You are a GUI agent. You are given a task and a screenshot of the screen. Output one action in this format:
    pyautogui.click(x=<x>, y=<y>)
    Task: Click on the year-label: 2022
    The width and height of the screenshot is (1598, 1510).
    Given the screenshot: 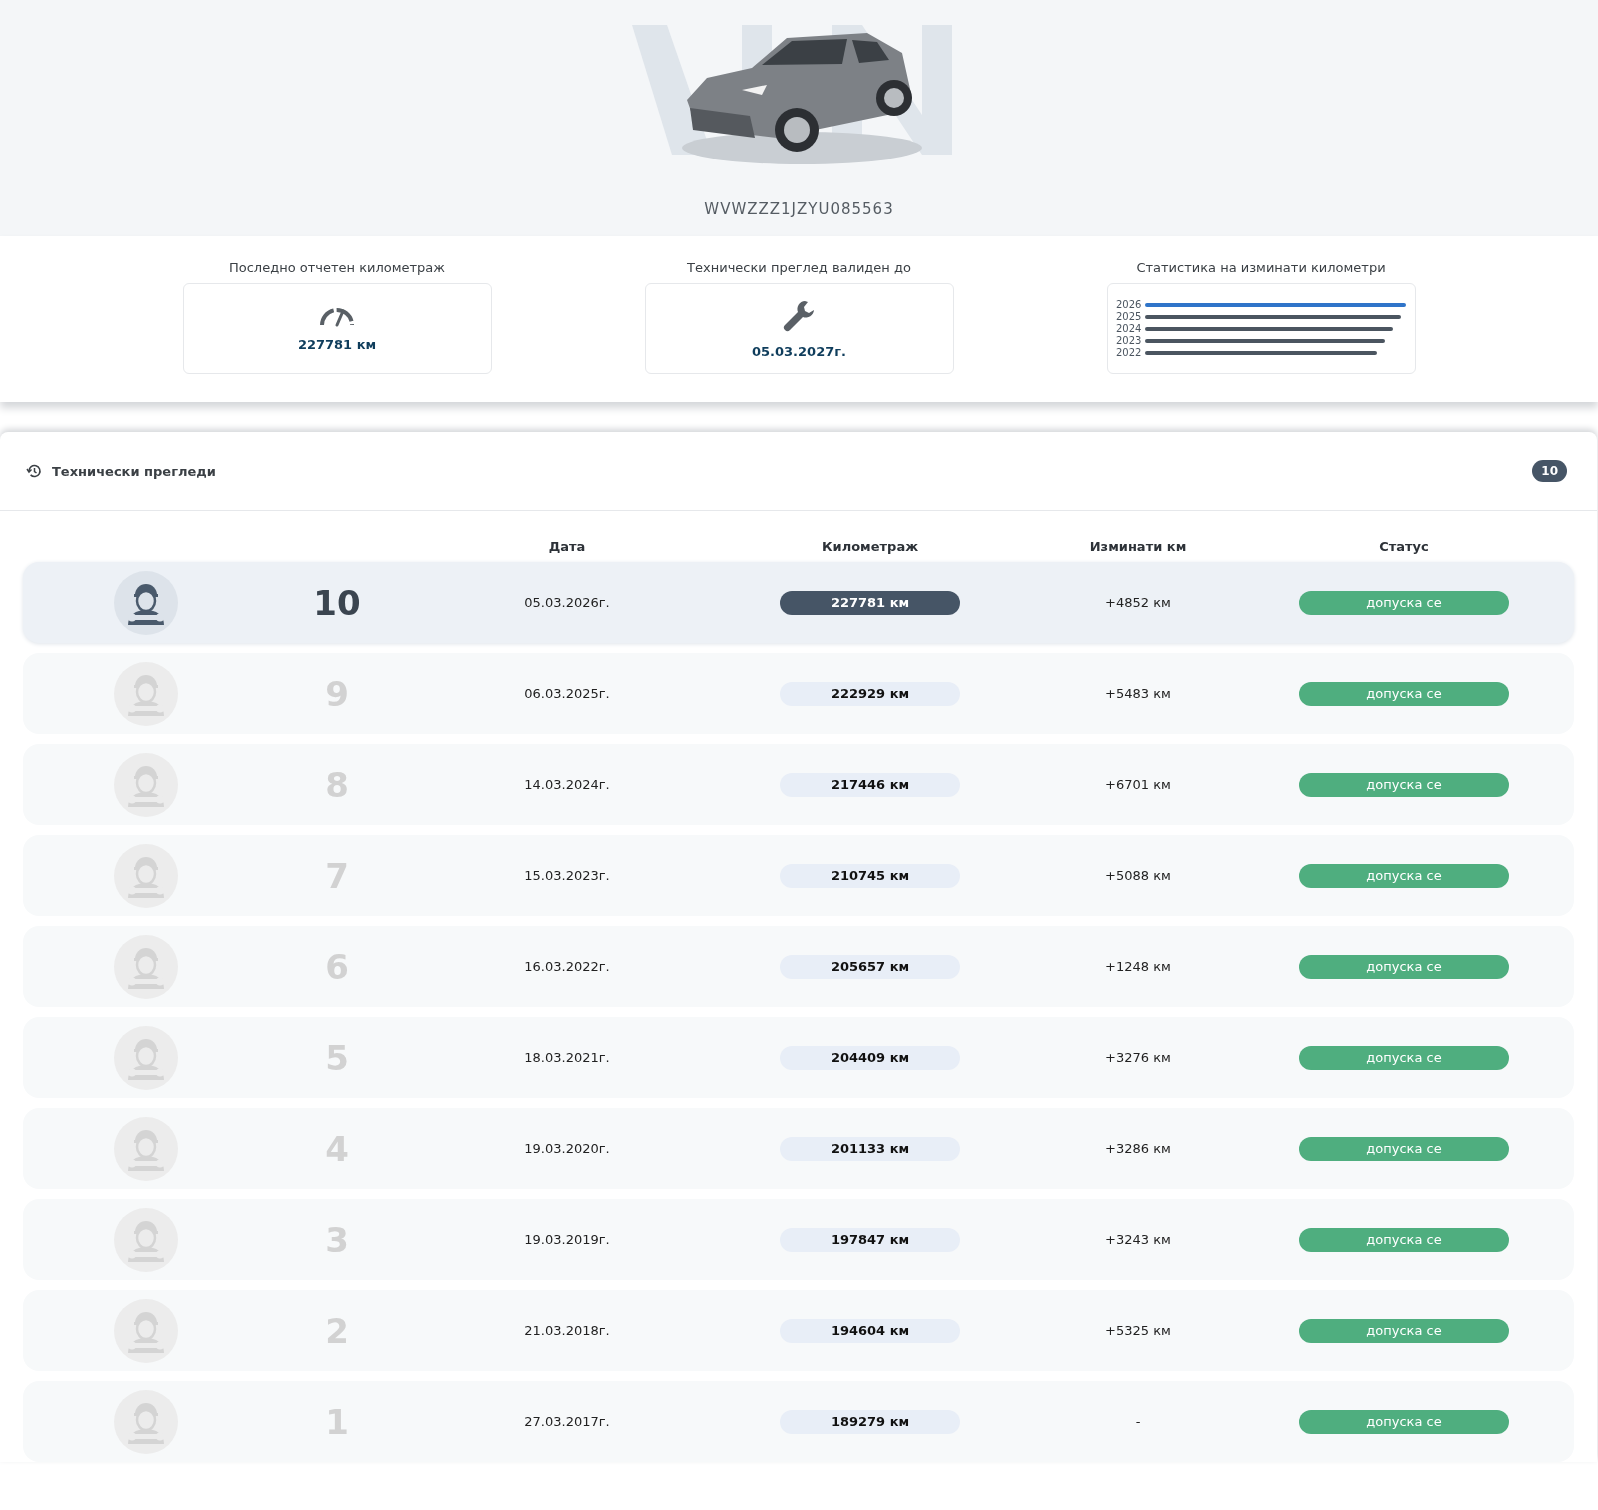 What is the action you would take?
    pyautogui.click(x=1129, y=352)
    